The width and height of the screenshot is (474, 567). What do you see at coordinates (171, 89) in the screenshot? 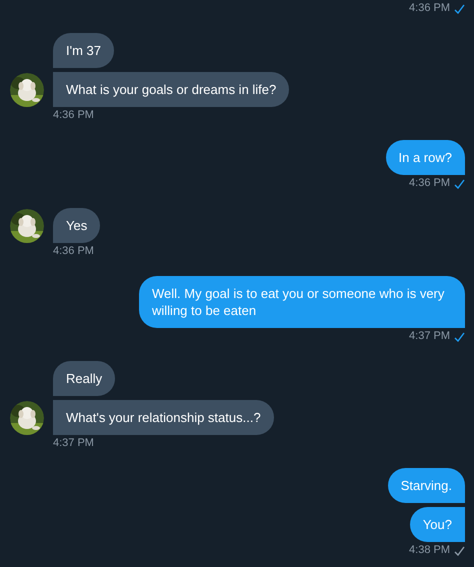
I see `message-bubble: What is your goals or dreams in life?` at bounding box center [171, 89].